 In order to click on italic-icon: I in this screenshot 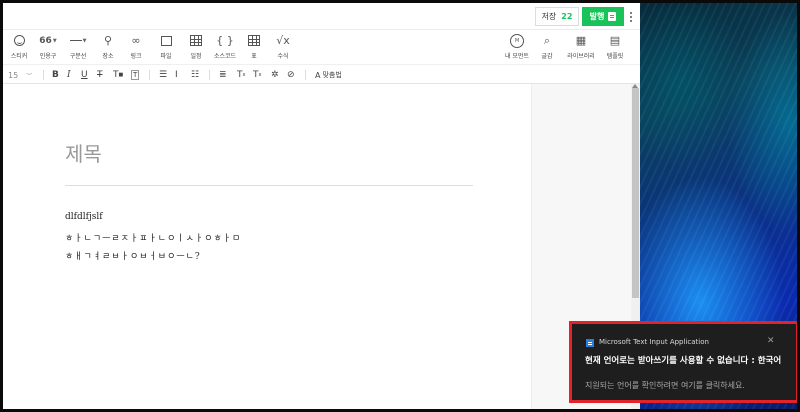, I will do `click(69, 75)`.